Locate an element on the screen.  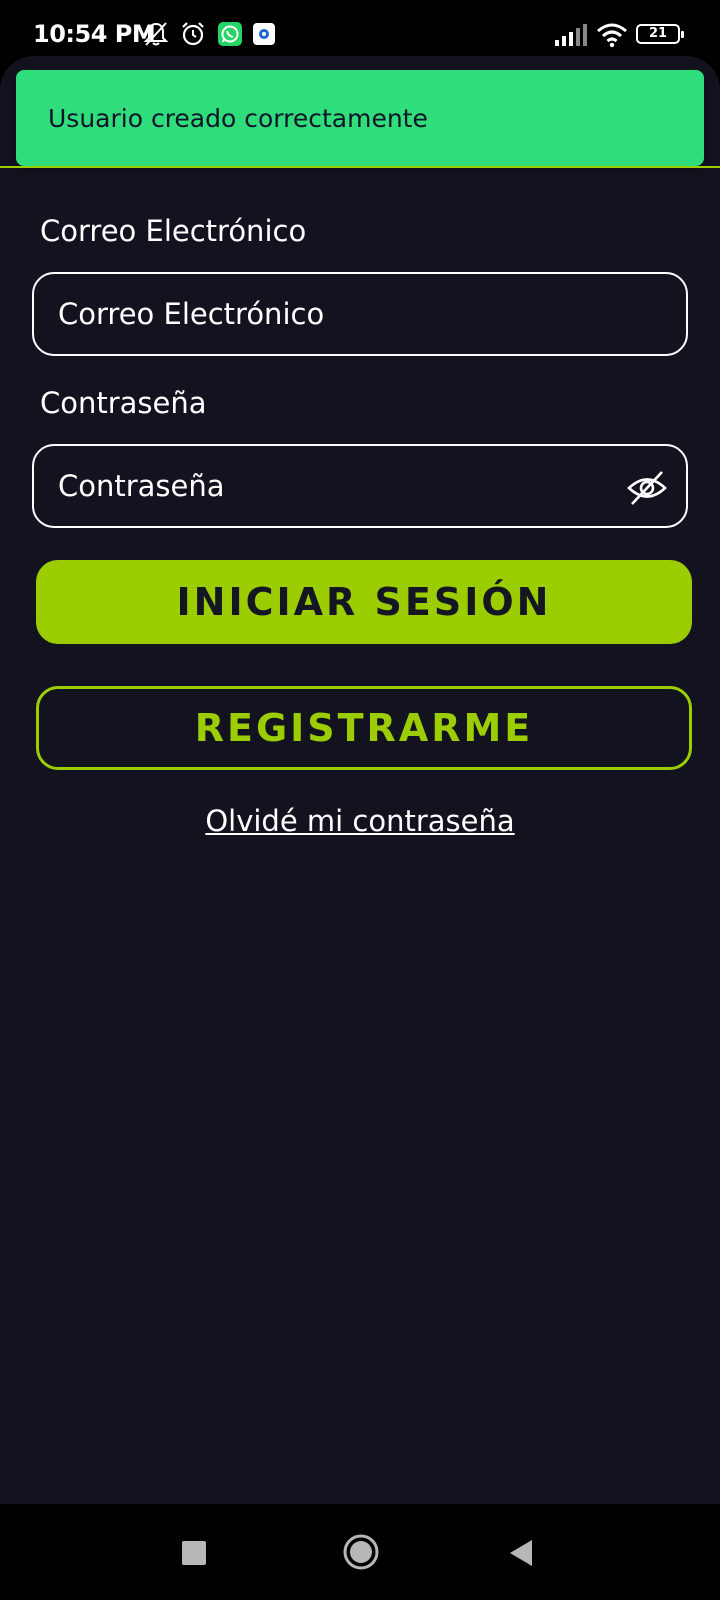
email-label: Correo Electrónico is located at coordinates (173, 231).